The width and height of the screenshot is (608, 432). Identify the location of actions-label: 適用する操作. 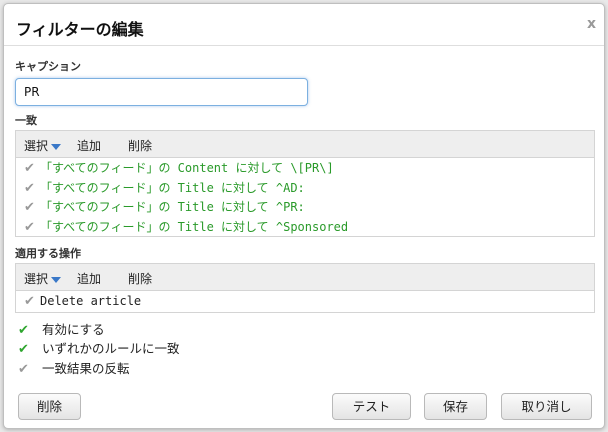
(48, 253).